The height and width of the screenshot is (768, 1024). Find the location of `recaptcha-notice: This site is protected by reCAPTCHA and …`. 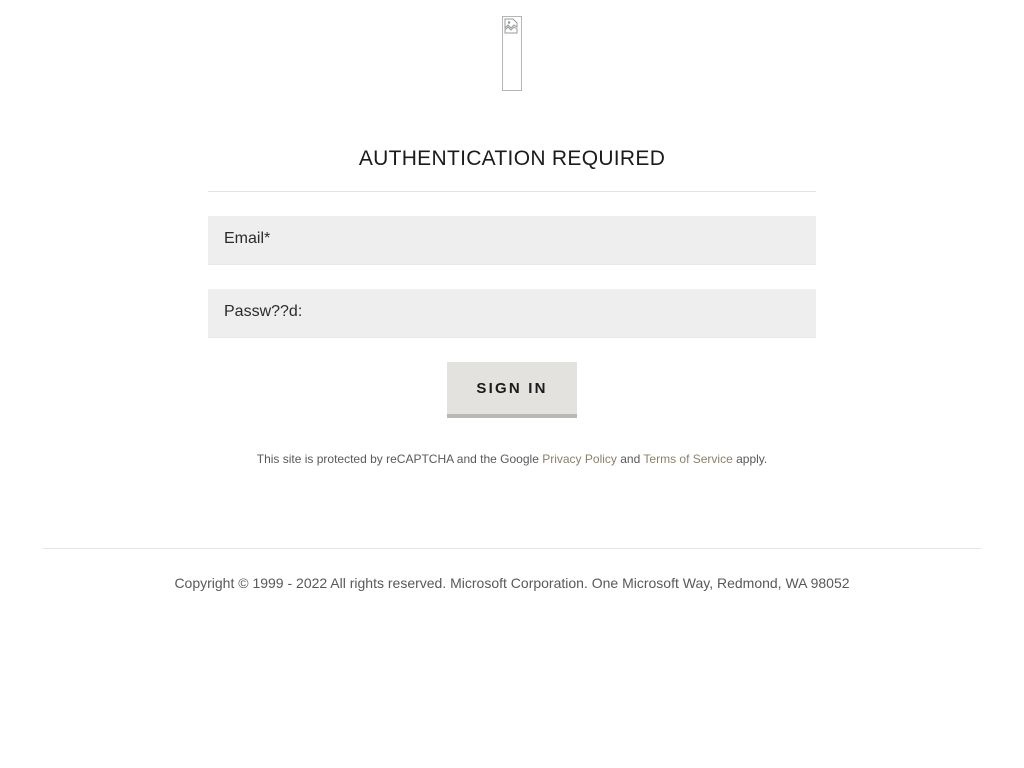

recaptcha-notice: This site is protected by reCAPTCHA and … is located at coordinates (512, 459).